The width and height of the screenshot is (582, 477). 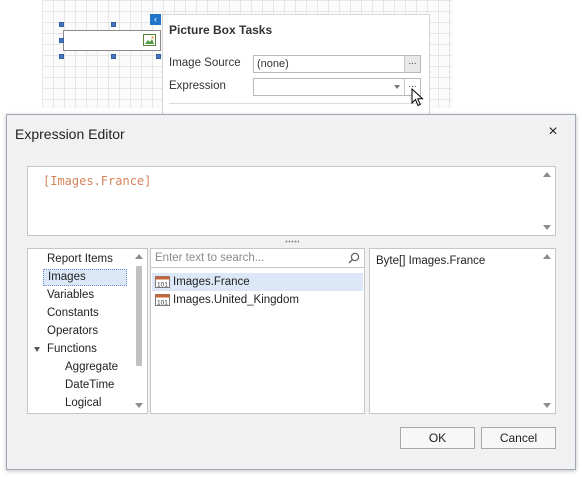 I want to click on search-box, so click(x=257, y=258).